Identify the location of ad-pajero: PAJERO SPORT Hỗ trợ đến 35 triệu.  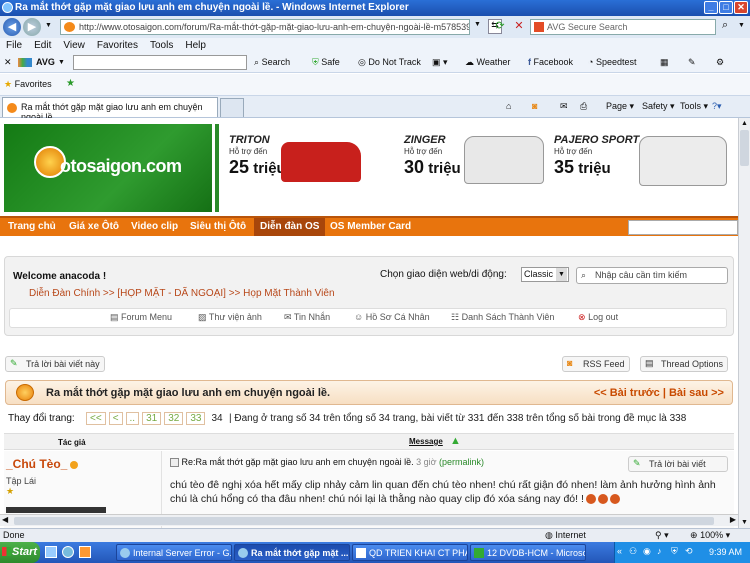
(596, 156).